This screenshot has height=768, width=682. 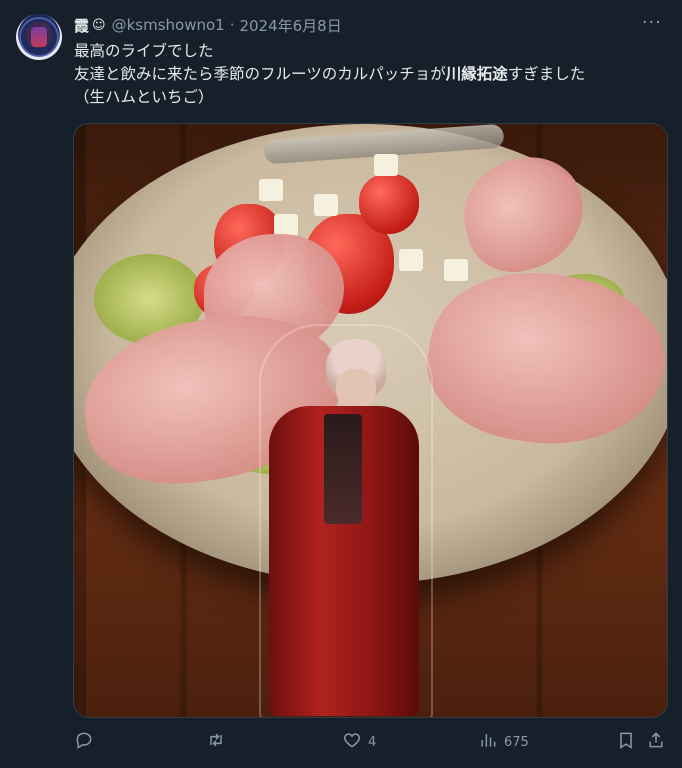 What do you see at coordinates (389, 204) in the screenshot?
I see `strawberry` at bounding box center [389, 204].